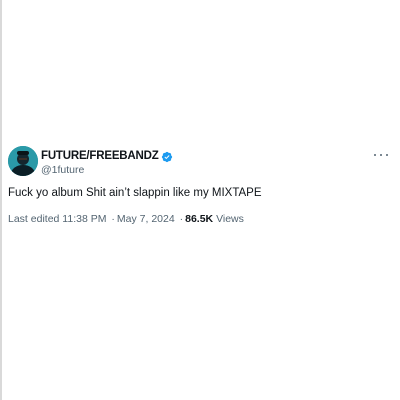 The height and width of the screenshot is (400, 400). What do you see at coordinates (84, 219) in the screenshot?
I see `tweet-time: 11:38 PM` at bounding box center [84, 219].